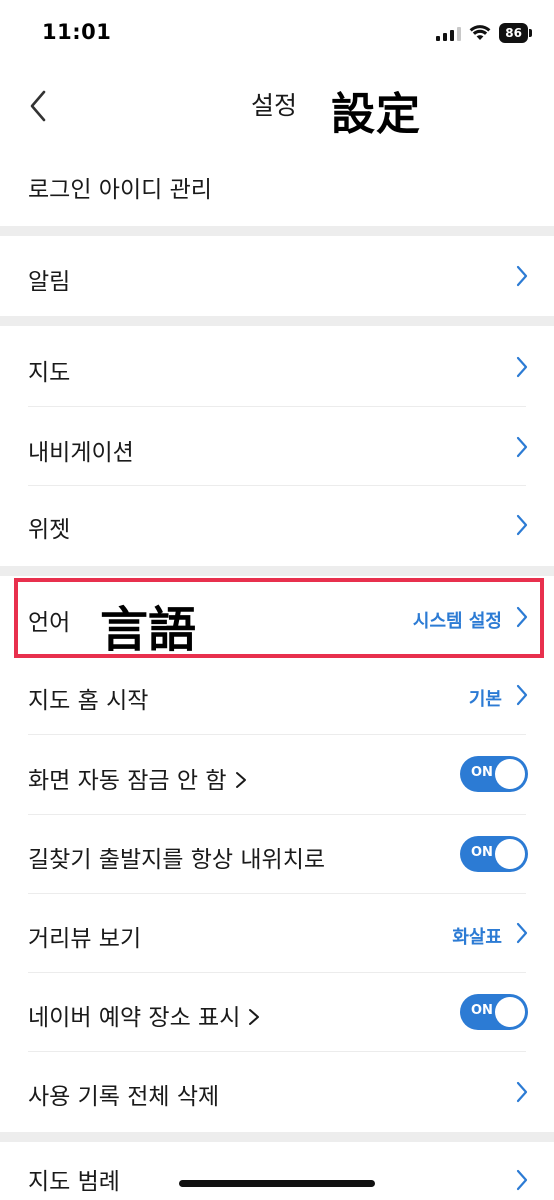 Image resolution: width=554 pixels, height=1200 pixels. What do you see at coordinates (277, 1183) in the screenshot?
I see `home-indicator` at bounding box center [277, 1183].